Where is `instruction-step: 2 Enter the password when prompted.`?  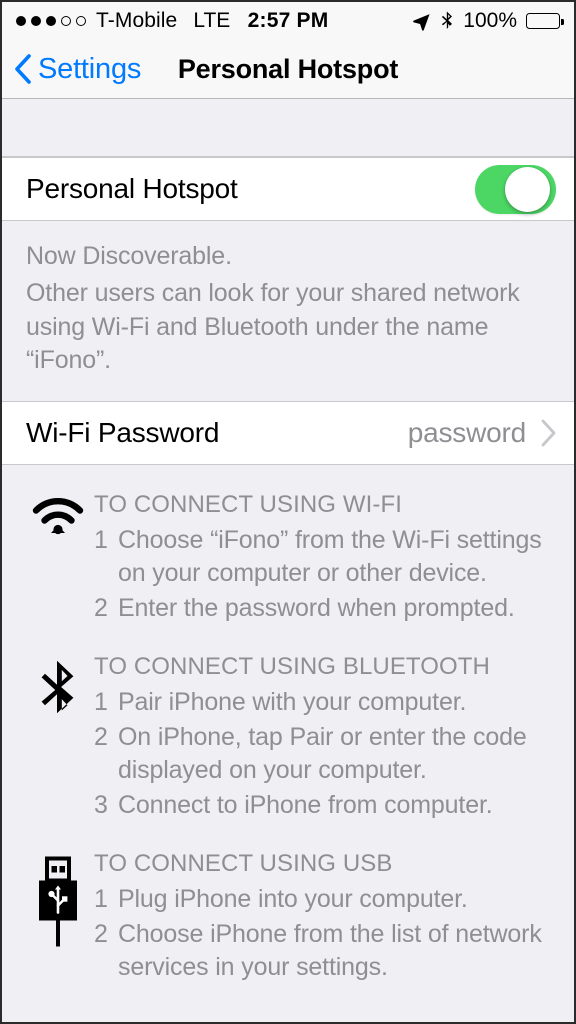
instruction-step: 2 Enter the password when prompted. is located at coordinates (321, 608).